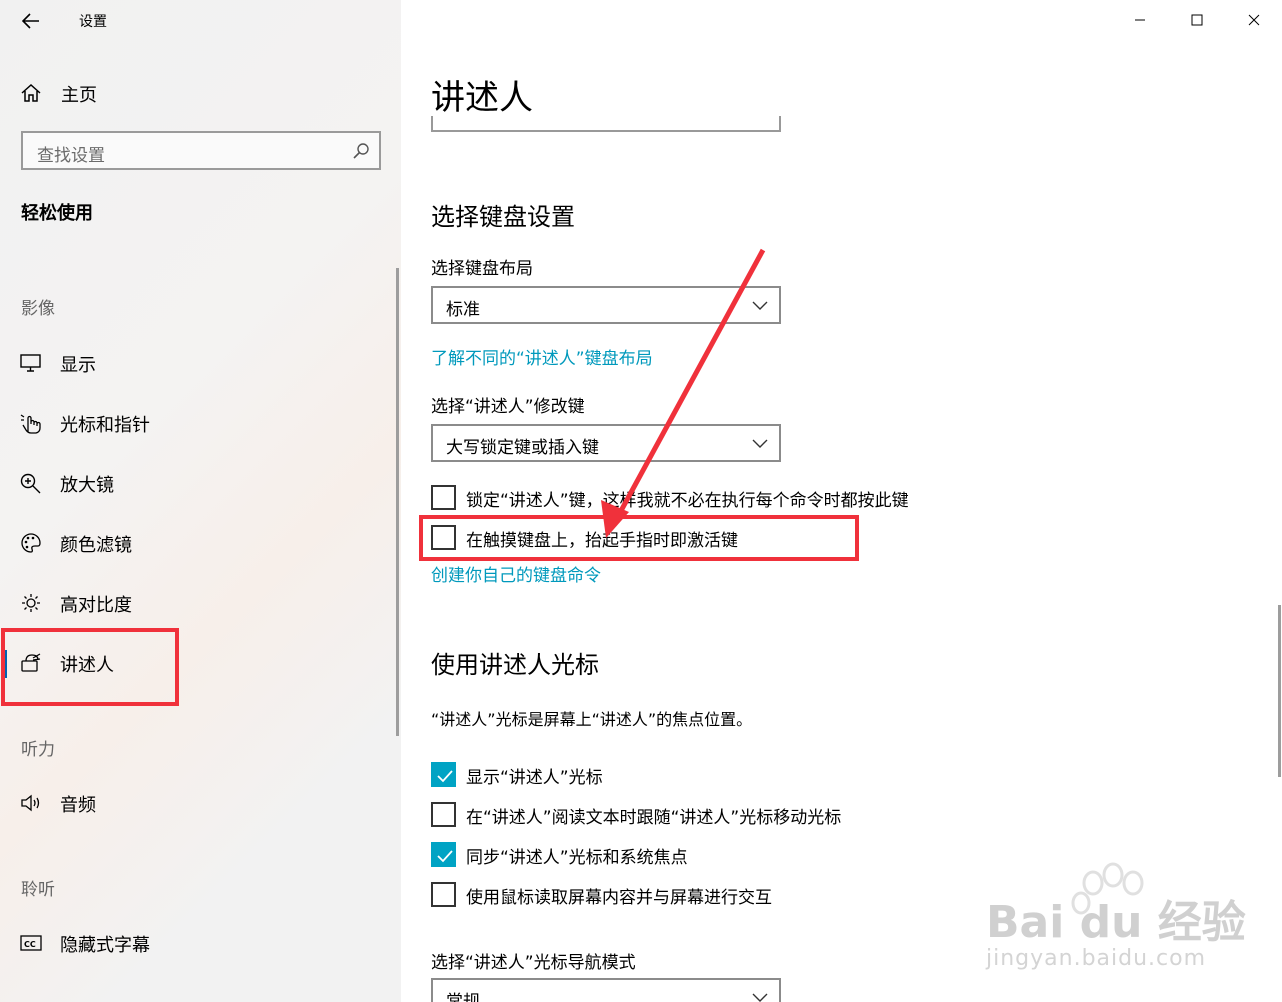 This screenshot has width=1282, height=1002. Describe the element at coordinates (78, 365) in the screenshot. I see `sidebar-item-label: 显示` at that location.